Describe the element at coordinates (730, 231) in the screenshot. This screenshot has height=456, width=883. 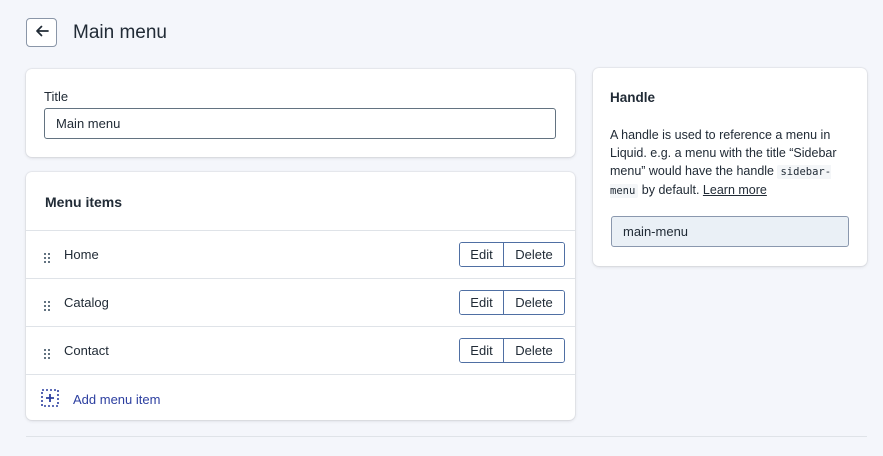
I see `handle-input` at that location.